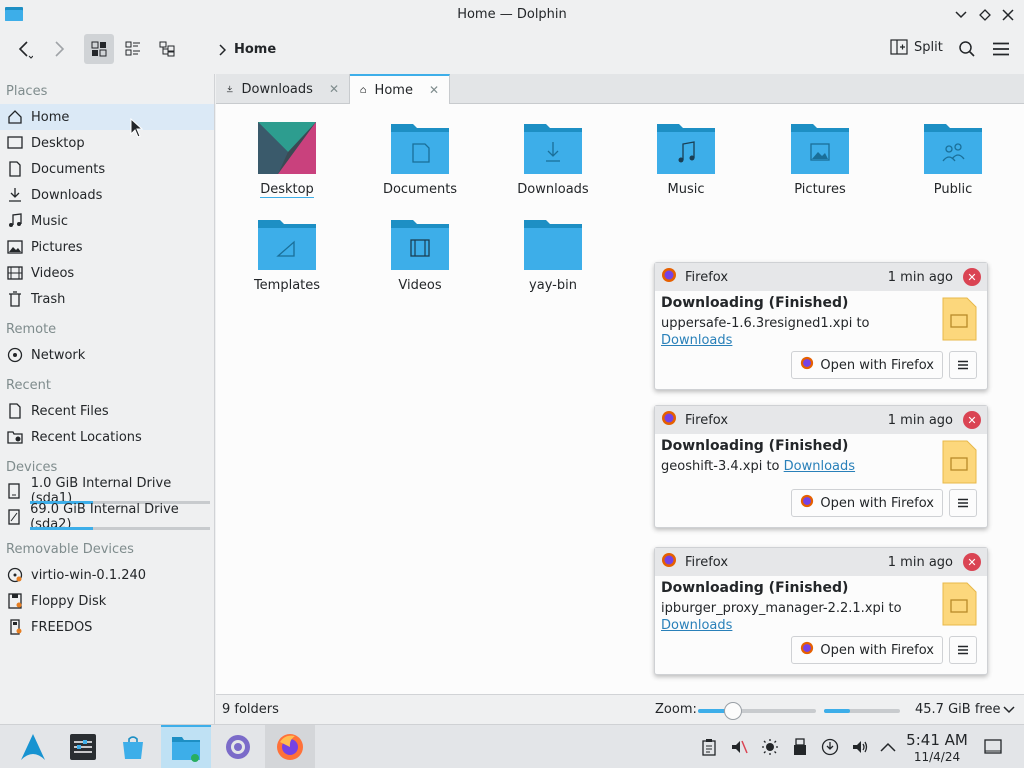 The width and height of the screenshot is (1024, 768). I want to click on zoom-label: Zoom:, so click(676, 709).